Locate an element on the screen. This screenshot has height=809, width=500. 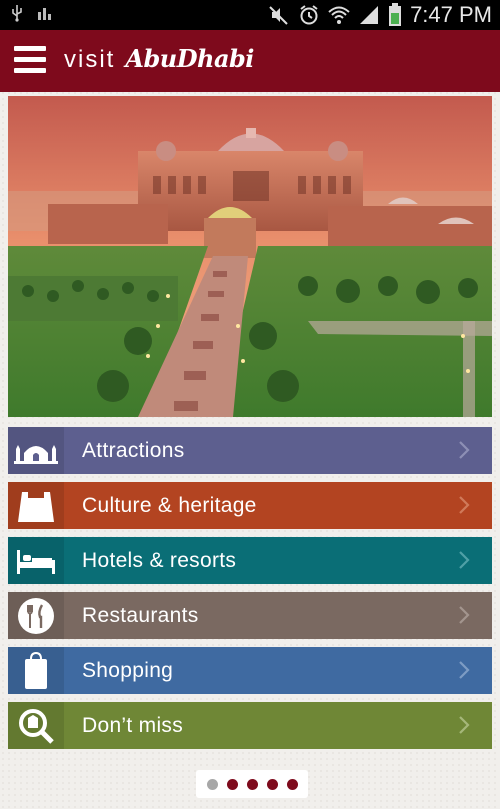
menu-item-hotels-resorts: Hotels & resorts is located at coordinates (250, 560).